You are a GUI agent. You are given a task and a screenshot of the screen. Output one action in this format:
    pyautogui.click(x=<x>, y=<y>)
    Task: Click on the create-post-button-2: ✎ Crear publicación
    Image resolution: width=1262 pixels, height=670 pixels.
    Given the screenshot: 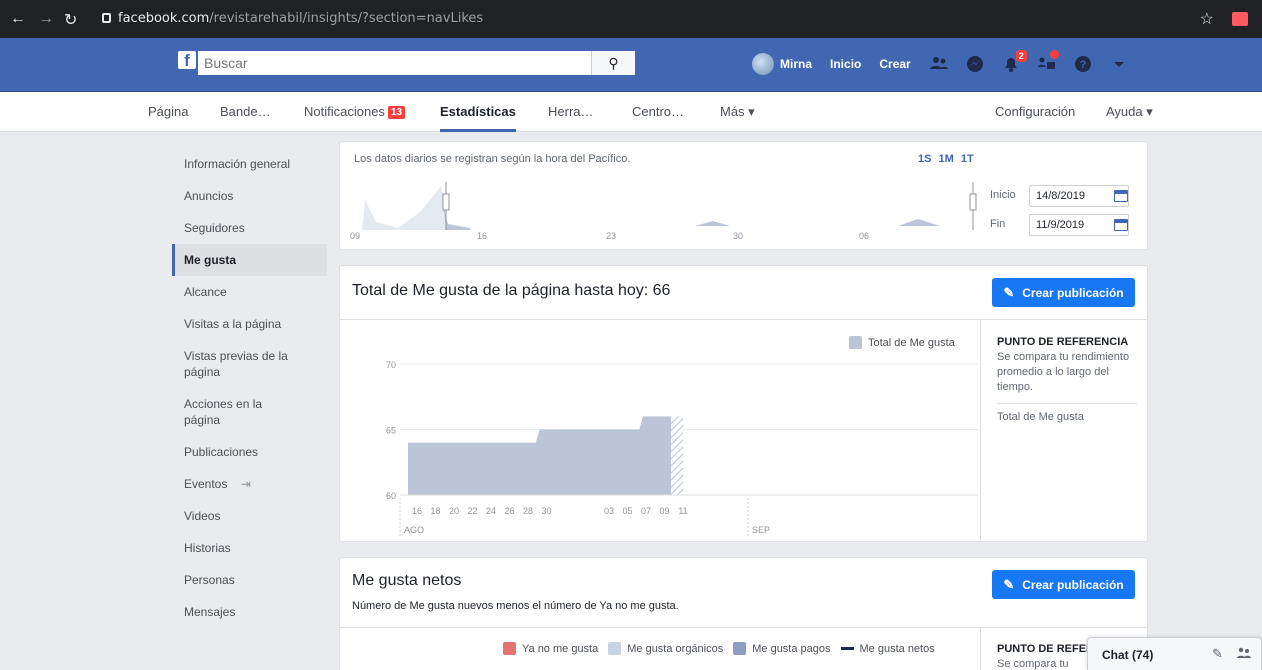 What is the action you would take?
    pyautogui.click(x=1063, y=584)
    